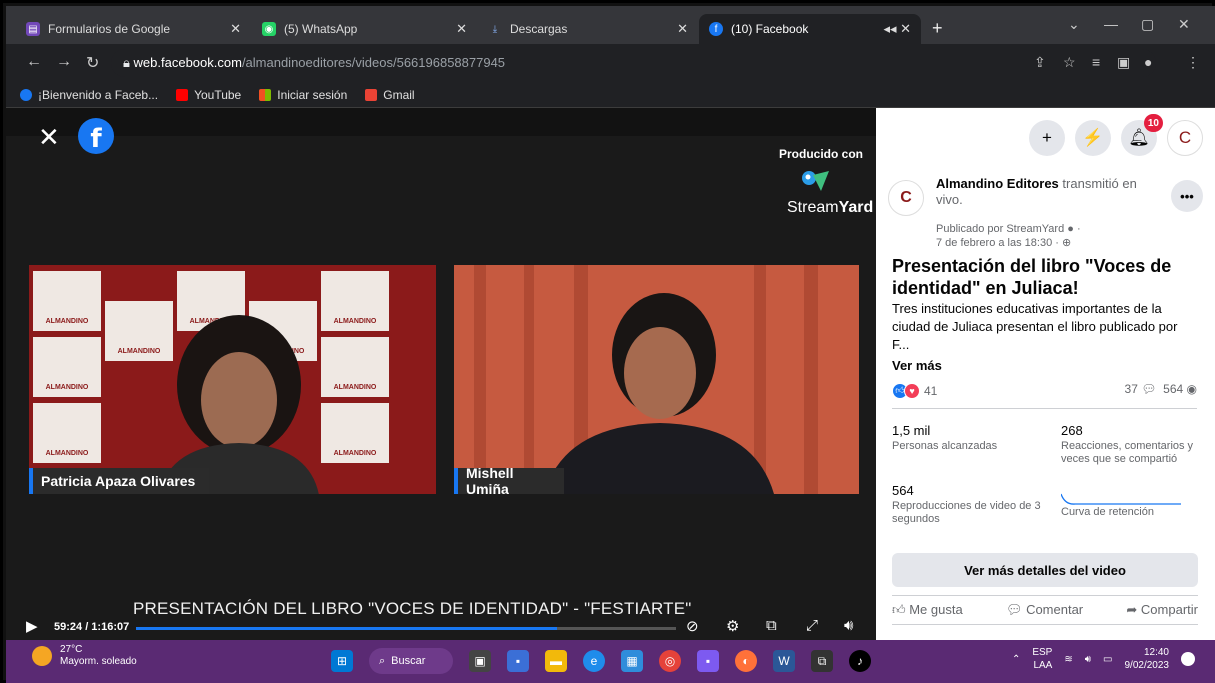  Describe the element at coordinates (406, 628) in the screenshot. I see `progress-bar` at that location.